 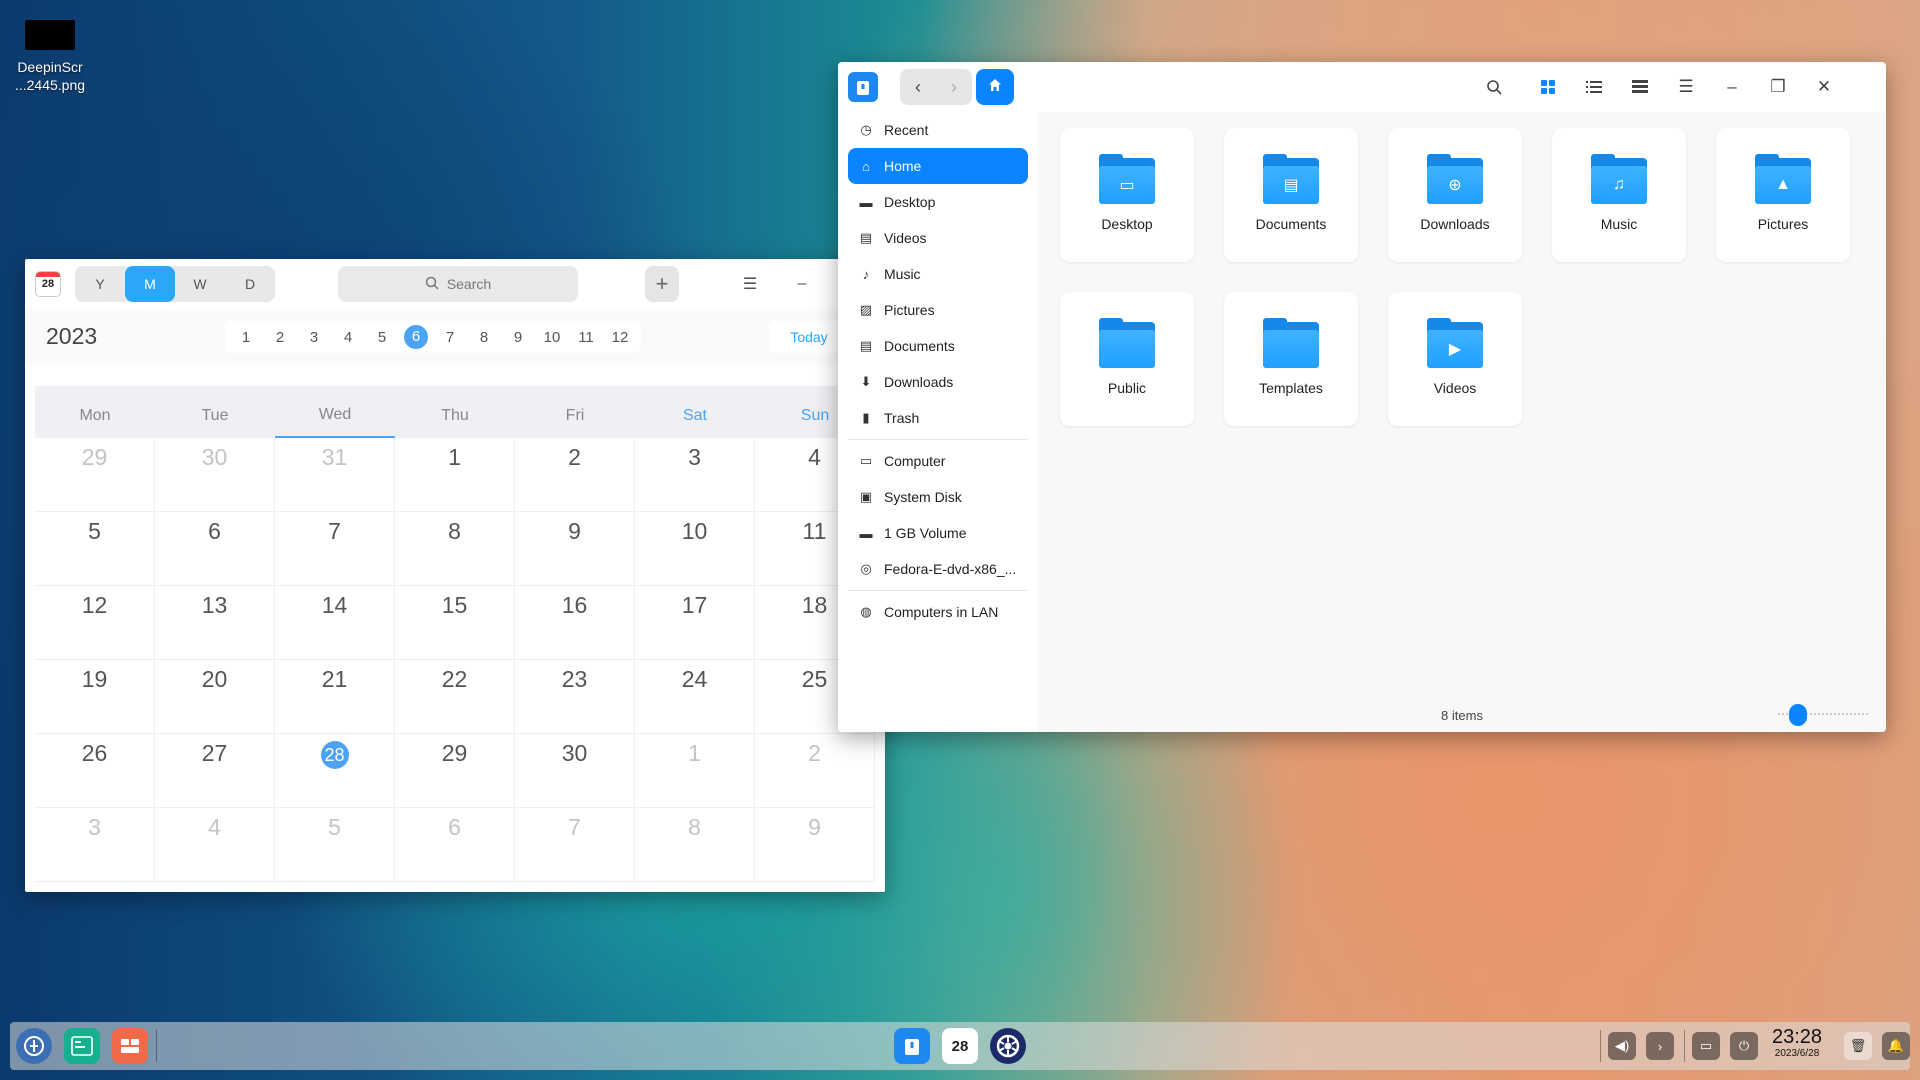 I want to click on day-cell: 19, so click(x=95, y=697).